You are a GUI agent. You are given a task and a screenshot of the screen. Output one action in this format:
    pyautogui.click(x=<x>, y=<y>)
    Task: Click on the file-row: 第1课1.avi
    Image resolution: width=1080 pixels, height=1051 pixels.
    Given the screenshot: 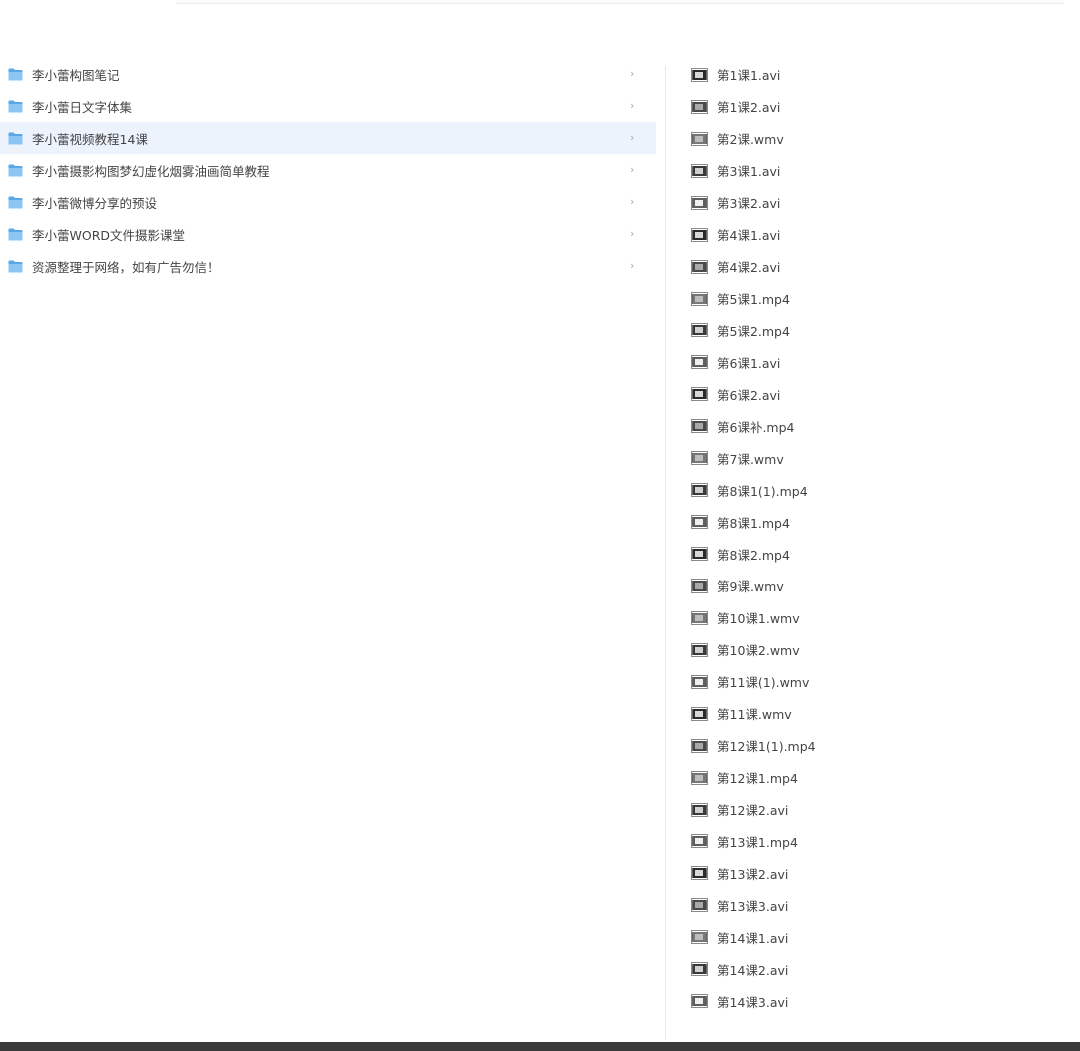 What is the action you would take?
    pyautogui.click(x=878, y=75)
    